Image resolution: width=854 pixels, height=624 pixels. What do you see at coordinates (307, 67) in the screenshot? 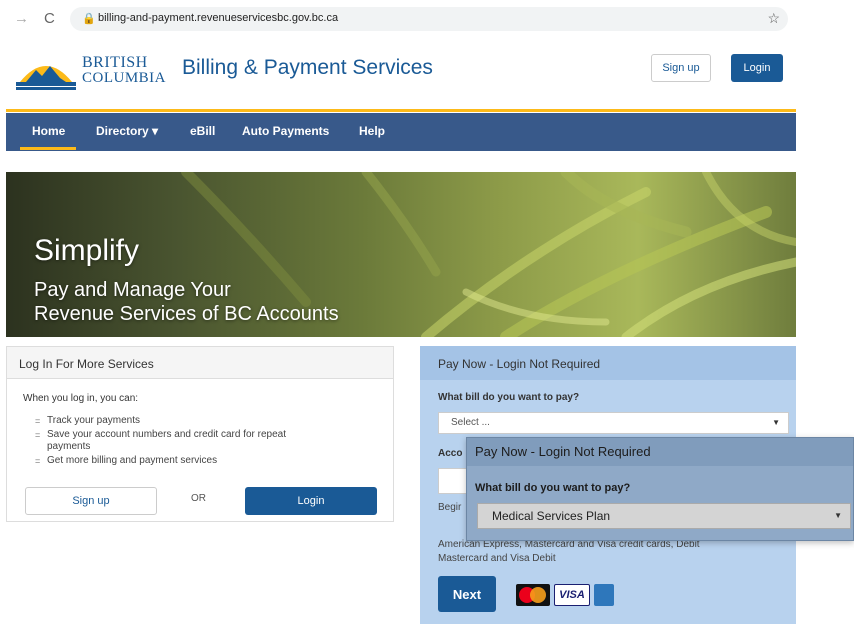
I see `site-title: Billing & Payment Services` at bounding box center [307, 67].